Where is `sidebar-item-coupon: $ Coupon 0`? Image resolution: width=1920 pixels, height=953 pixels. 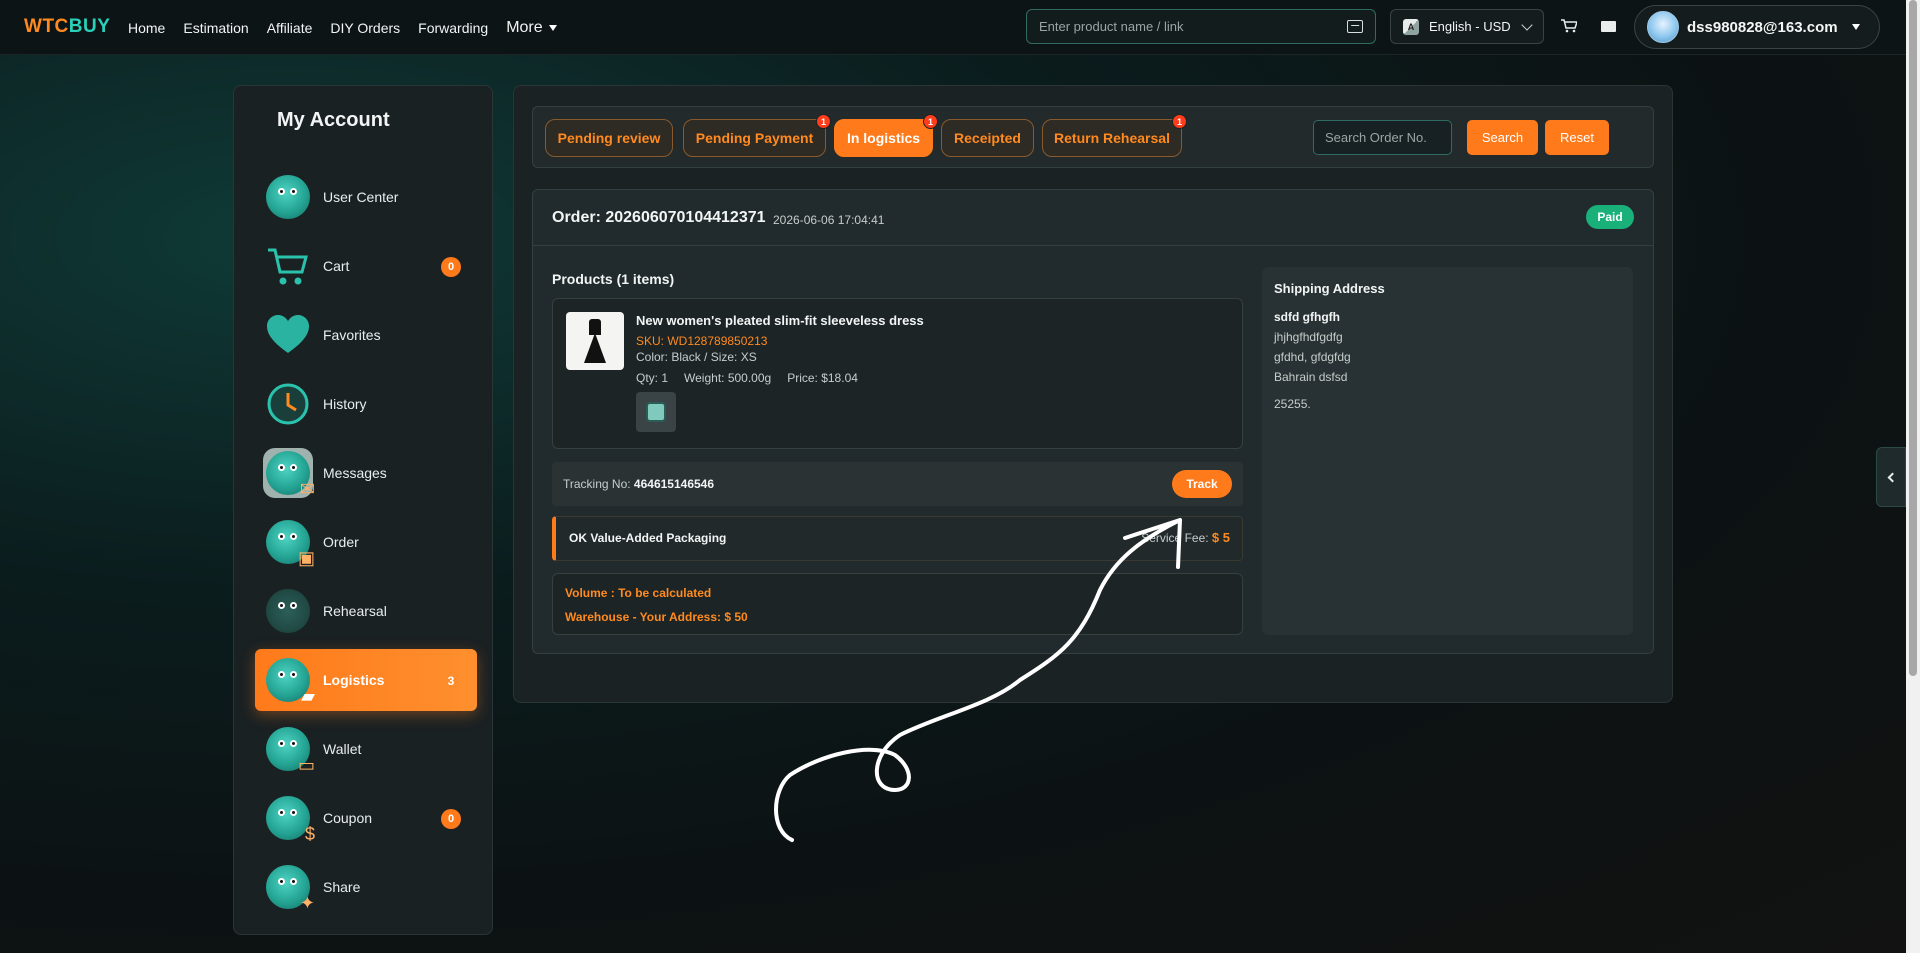 sidebar-item-coupon: $ Coupon 0 is located at coordinates (366, 818).